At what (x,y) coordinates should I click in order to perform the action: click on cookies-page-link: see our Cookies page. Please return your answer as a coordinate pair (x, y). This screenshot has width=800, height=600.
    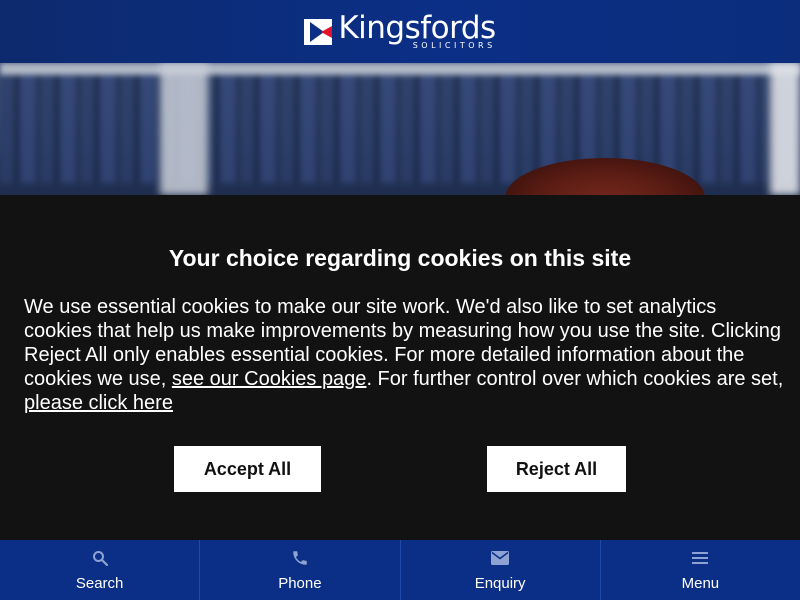
    Looking at the image, I should click on (269, 379).